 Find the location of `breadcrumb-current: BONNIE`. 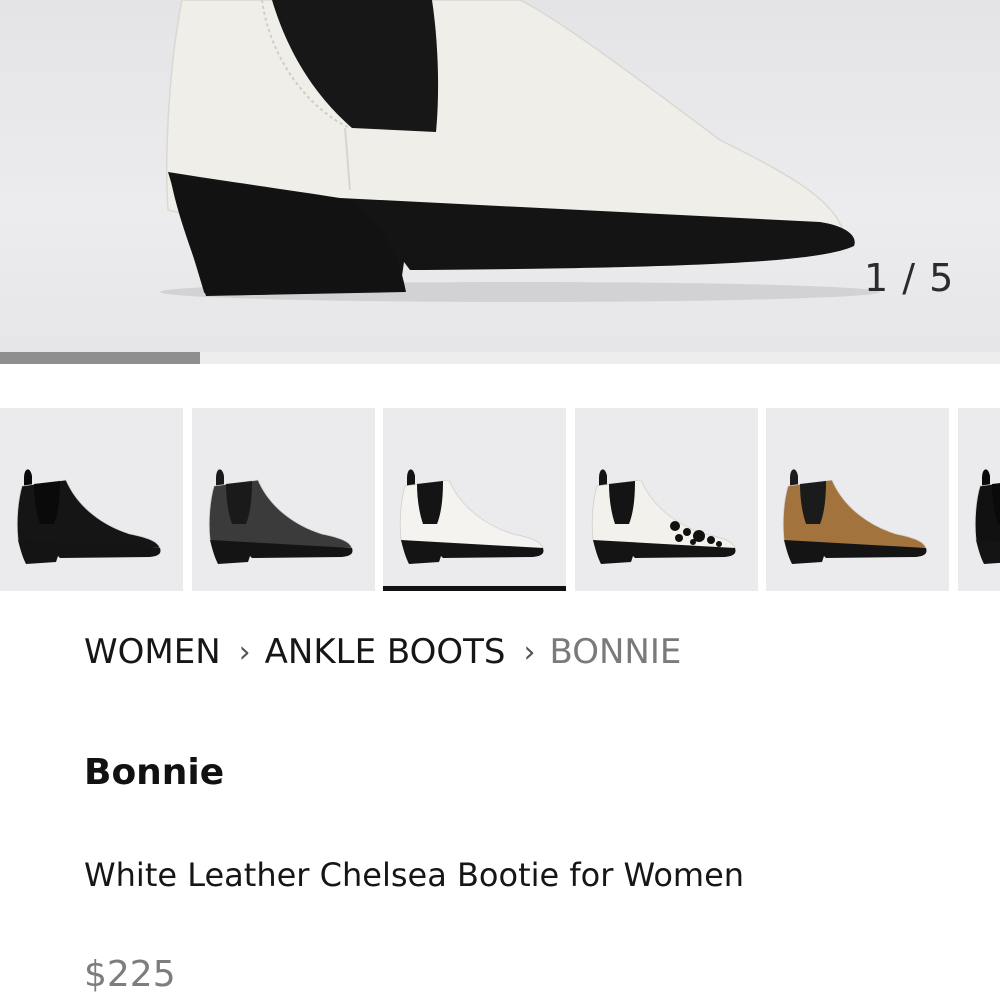

breadcrumb-current: BONNIE is located at coordinates (615, 652).